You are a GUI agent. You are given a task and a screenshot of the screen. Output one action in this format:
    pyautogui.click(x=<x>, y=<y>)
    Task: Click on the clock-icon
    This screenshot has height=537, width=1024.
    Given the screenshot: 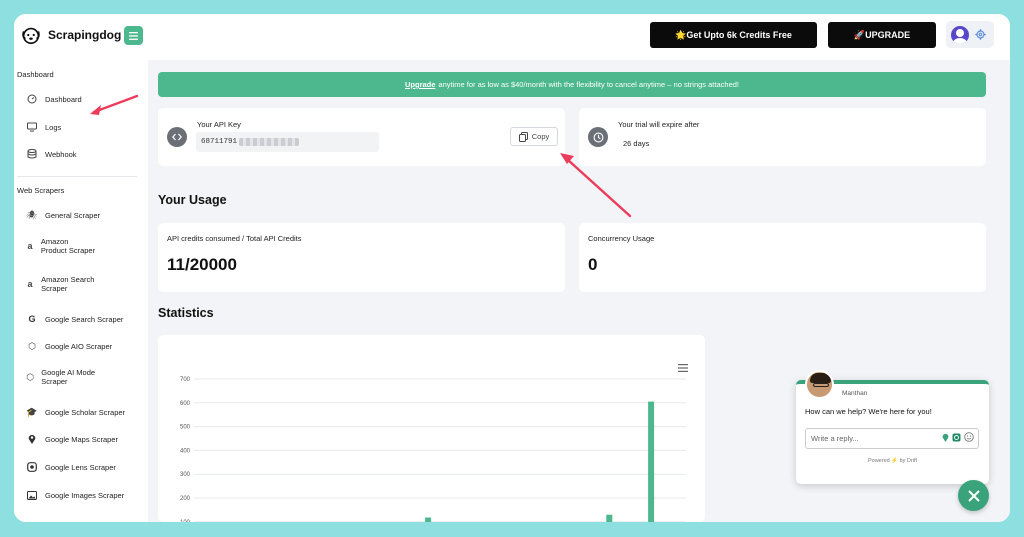 What is the action you would take?
    pyautogui.click(x=598, y=137)
    